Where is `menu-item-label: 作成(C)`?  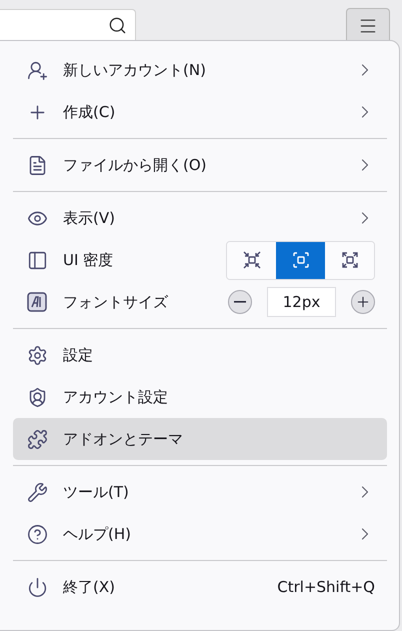
menu-item-label: 作成(C) is located at coordinates (89, 112).